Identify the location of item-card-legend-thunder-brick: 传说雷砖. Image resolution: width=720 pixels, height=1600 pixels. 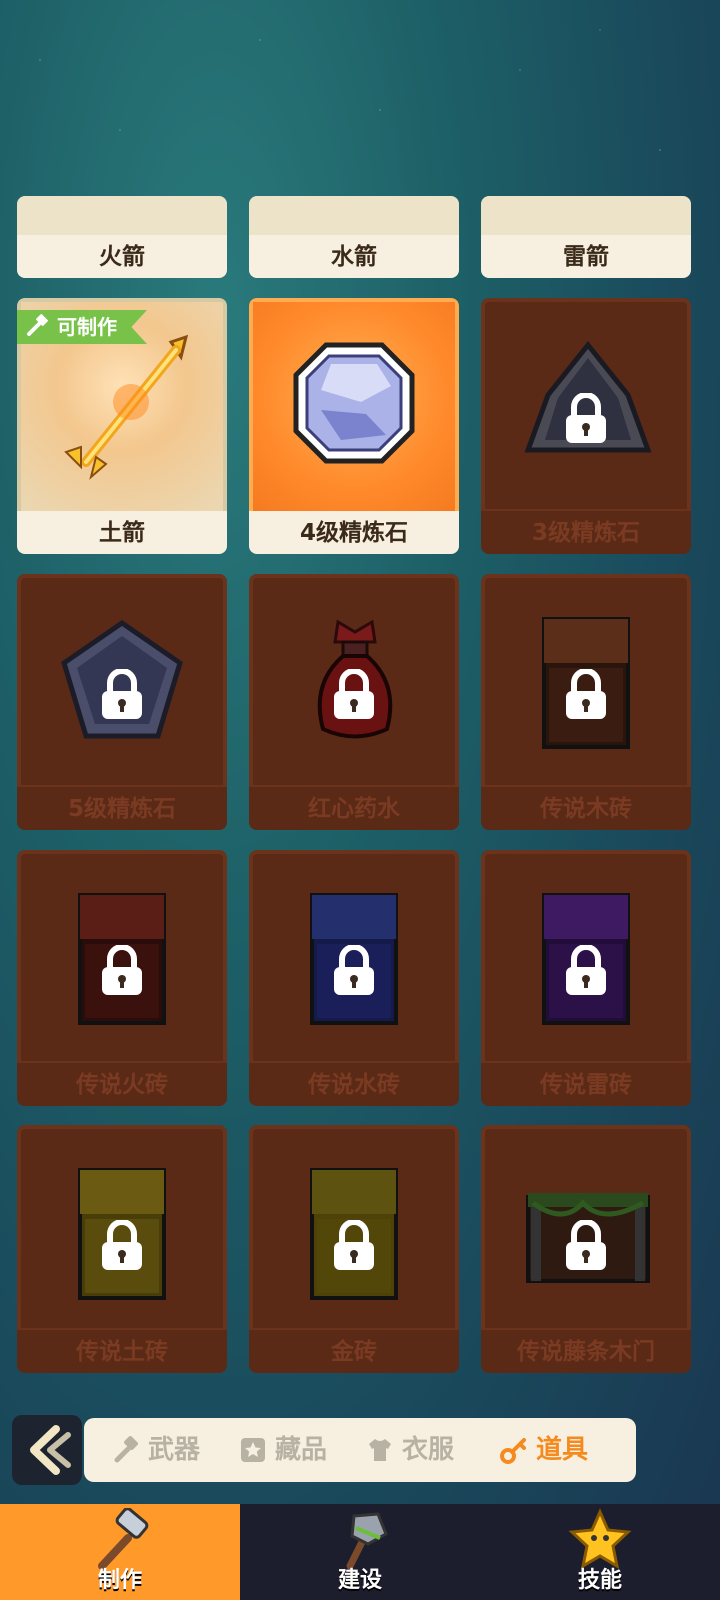
(586, 978).